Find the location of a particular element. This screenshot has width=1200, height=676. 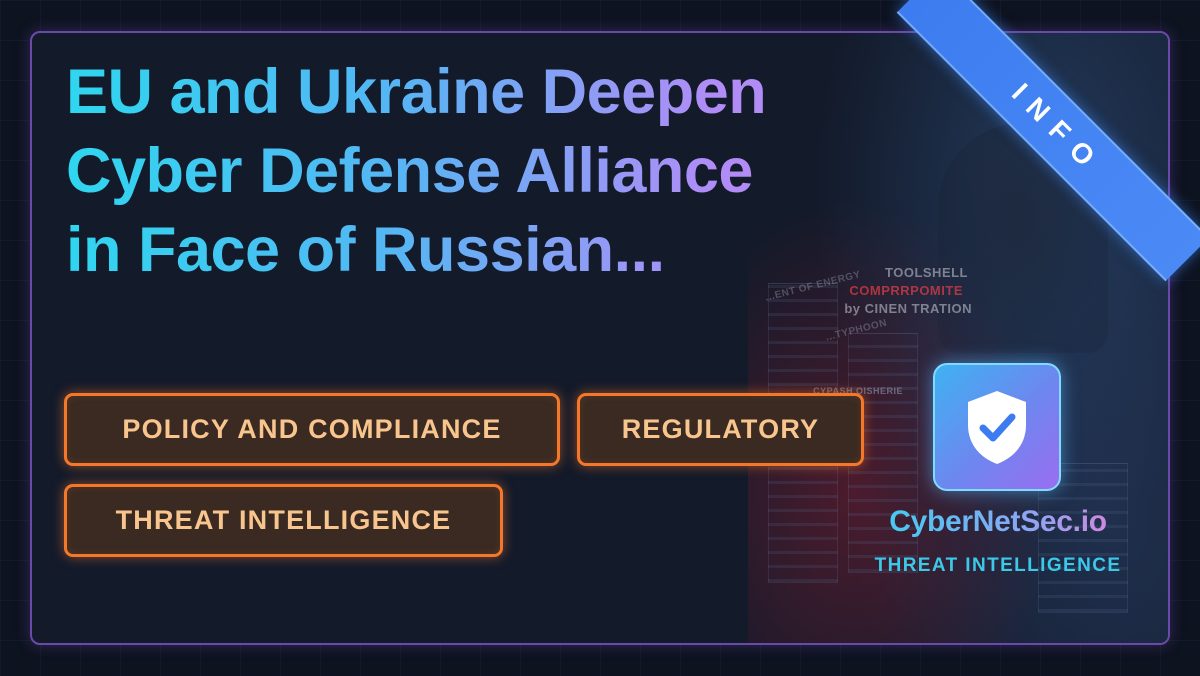

tag-threat-intelligence: THREAT INTELLIGENCE is located at coordinates (283, 520).